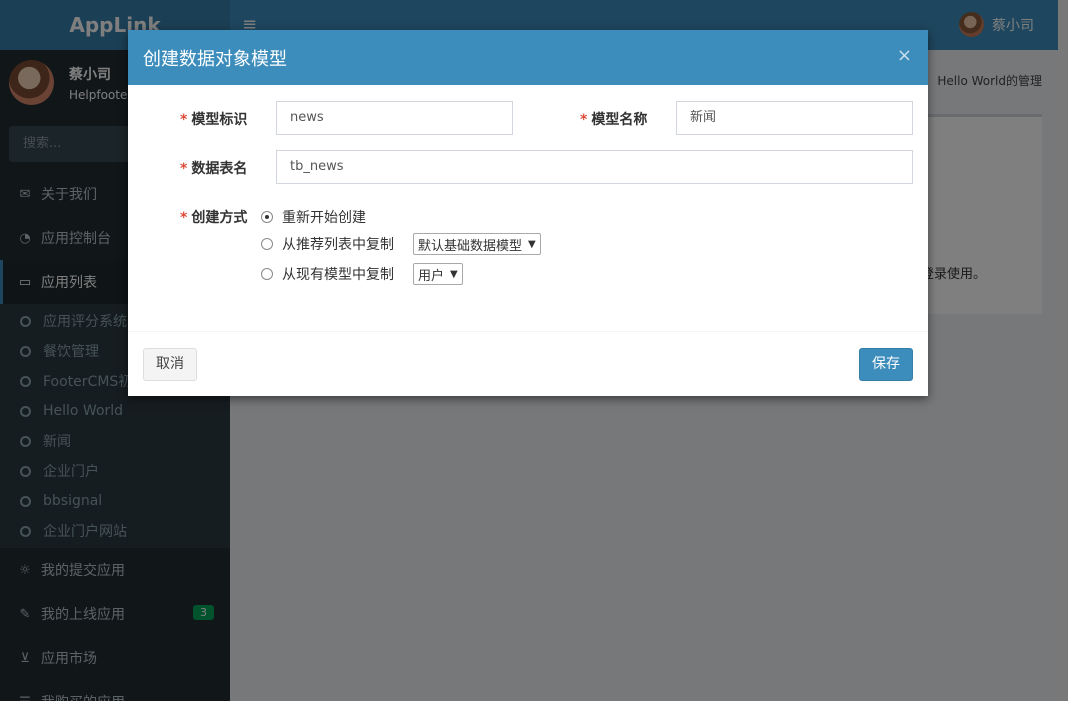  What do you see at coordinates (219, 120) in the screenshot?
I see `model-id-label-text: 模型标识` at bounding box center [219, 120].